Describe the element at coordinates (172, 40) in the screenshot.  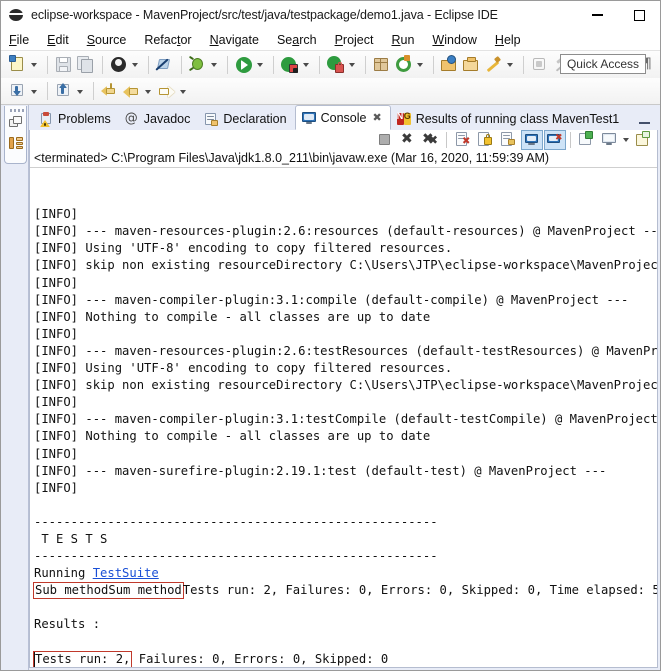
I see `menu-refactor: Refactor` at that location.